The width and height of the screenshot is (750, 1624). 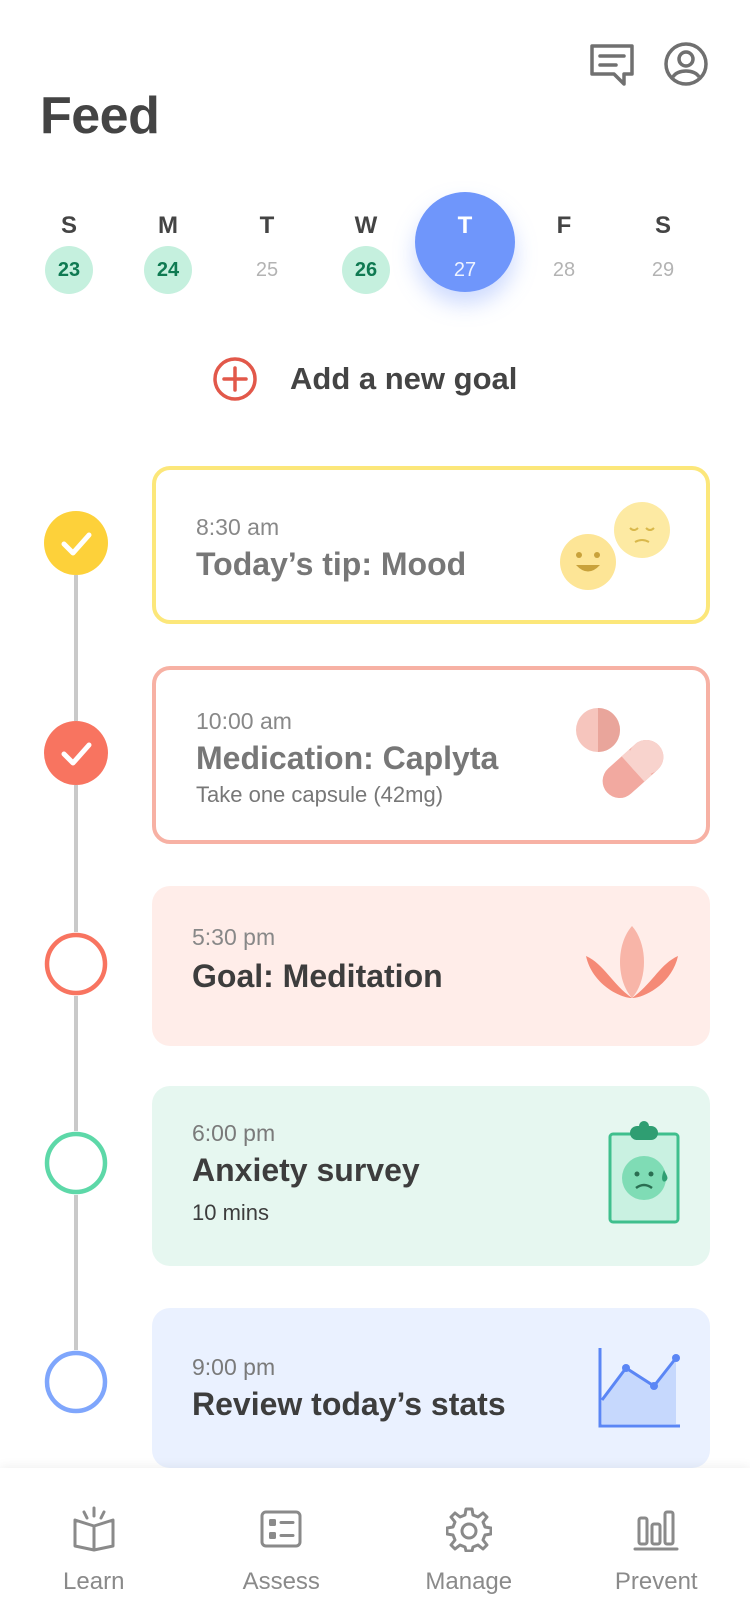 What do you see at coordinates (100, 116) in the screenshot?
I see `page-title: Feed` at bounding box center [100, 116].